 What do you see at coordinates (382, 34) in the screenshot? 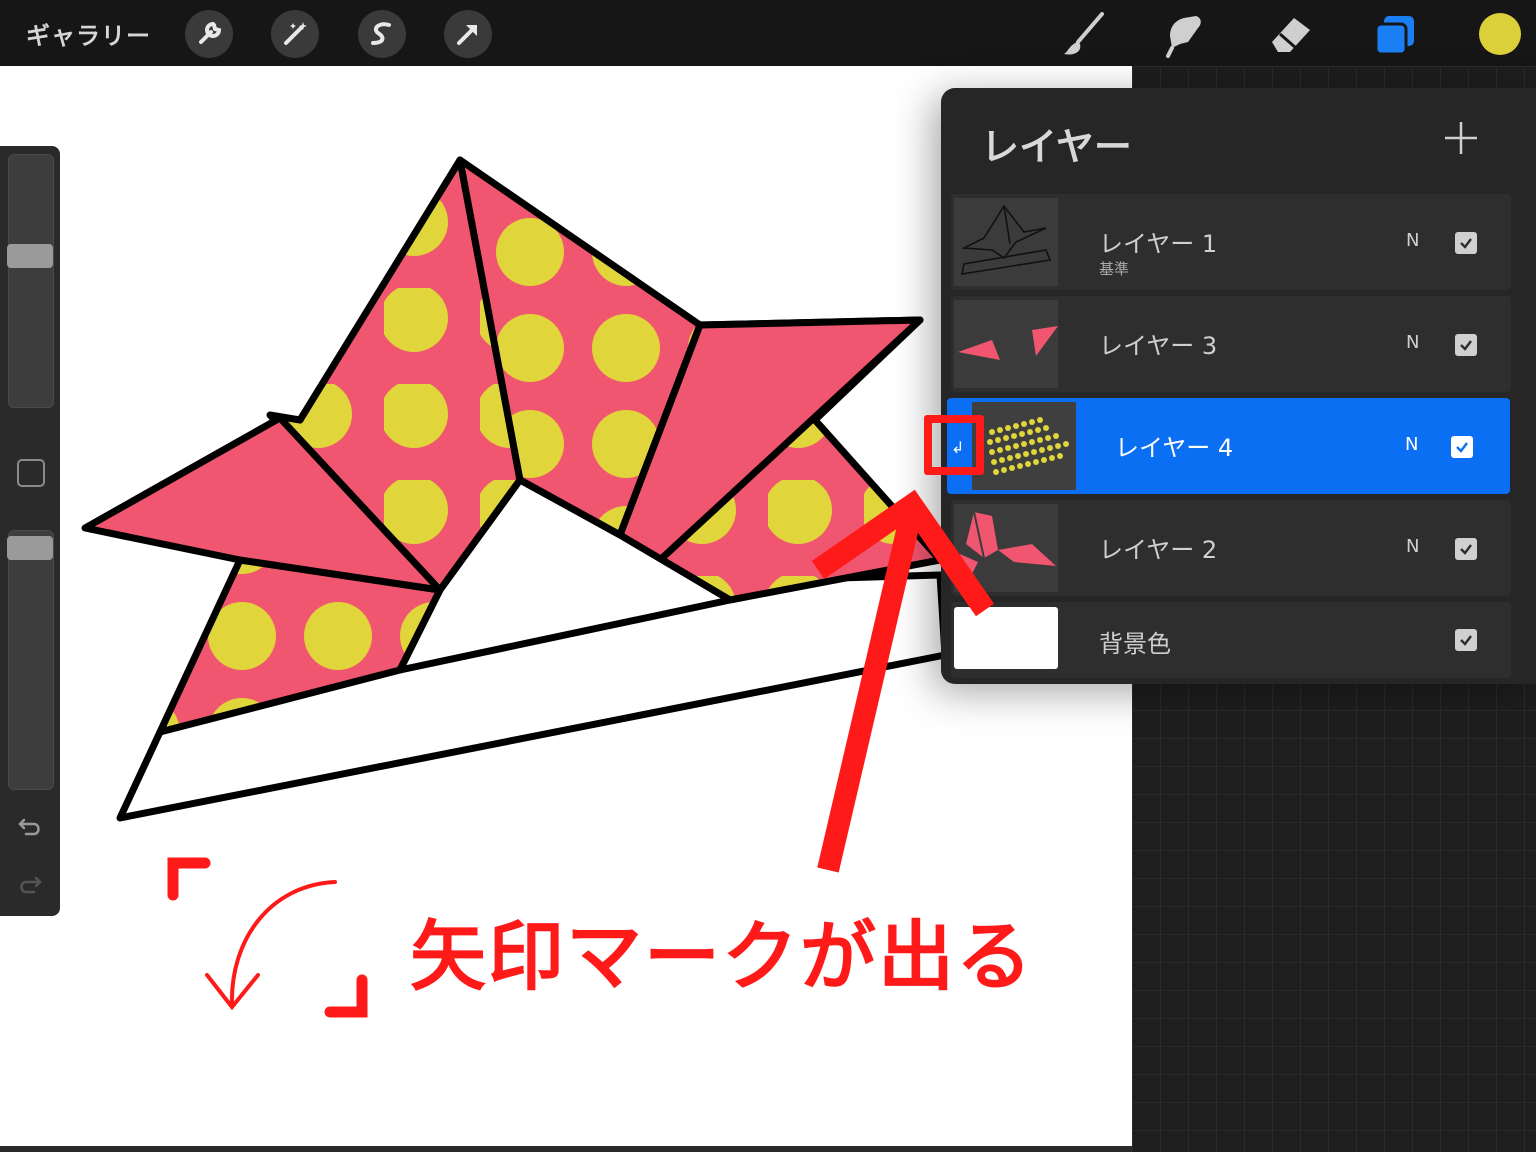
I see `selection-icon` at bounding box center [382, 34].